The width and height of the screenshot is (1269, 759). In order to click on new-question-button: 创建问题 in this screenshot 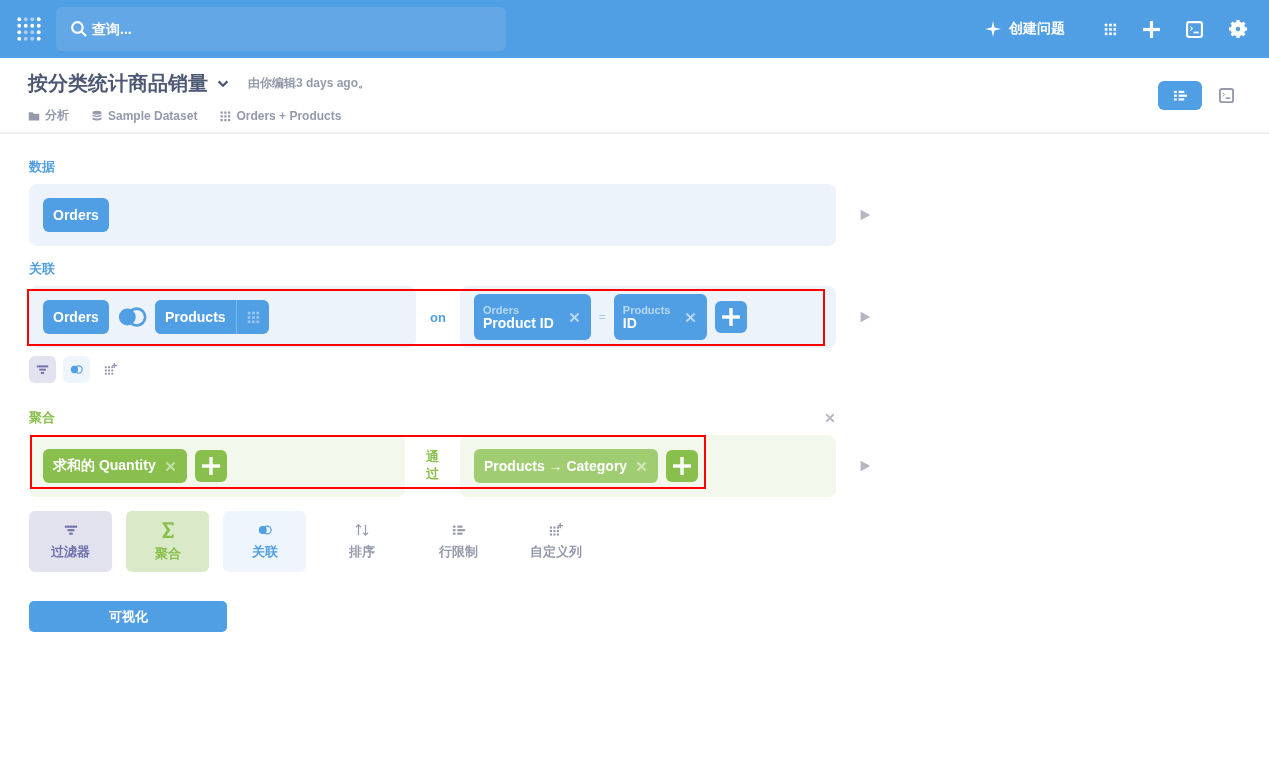, I will do `click(1025, 29)`.